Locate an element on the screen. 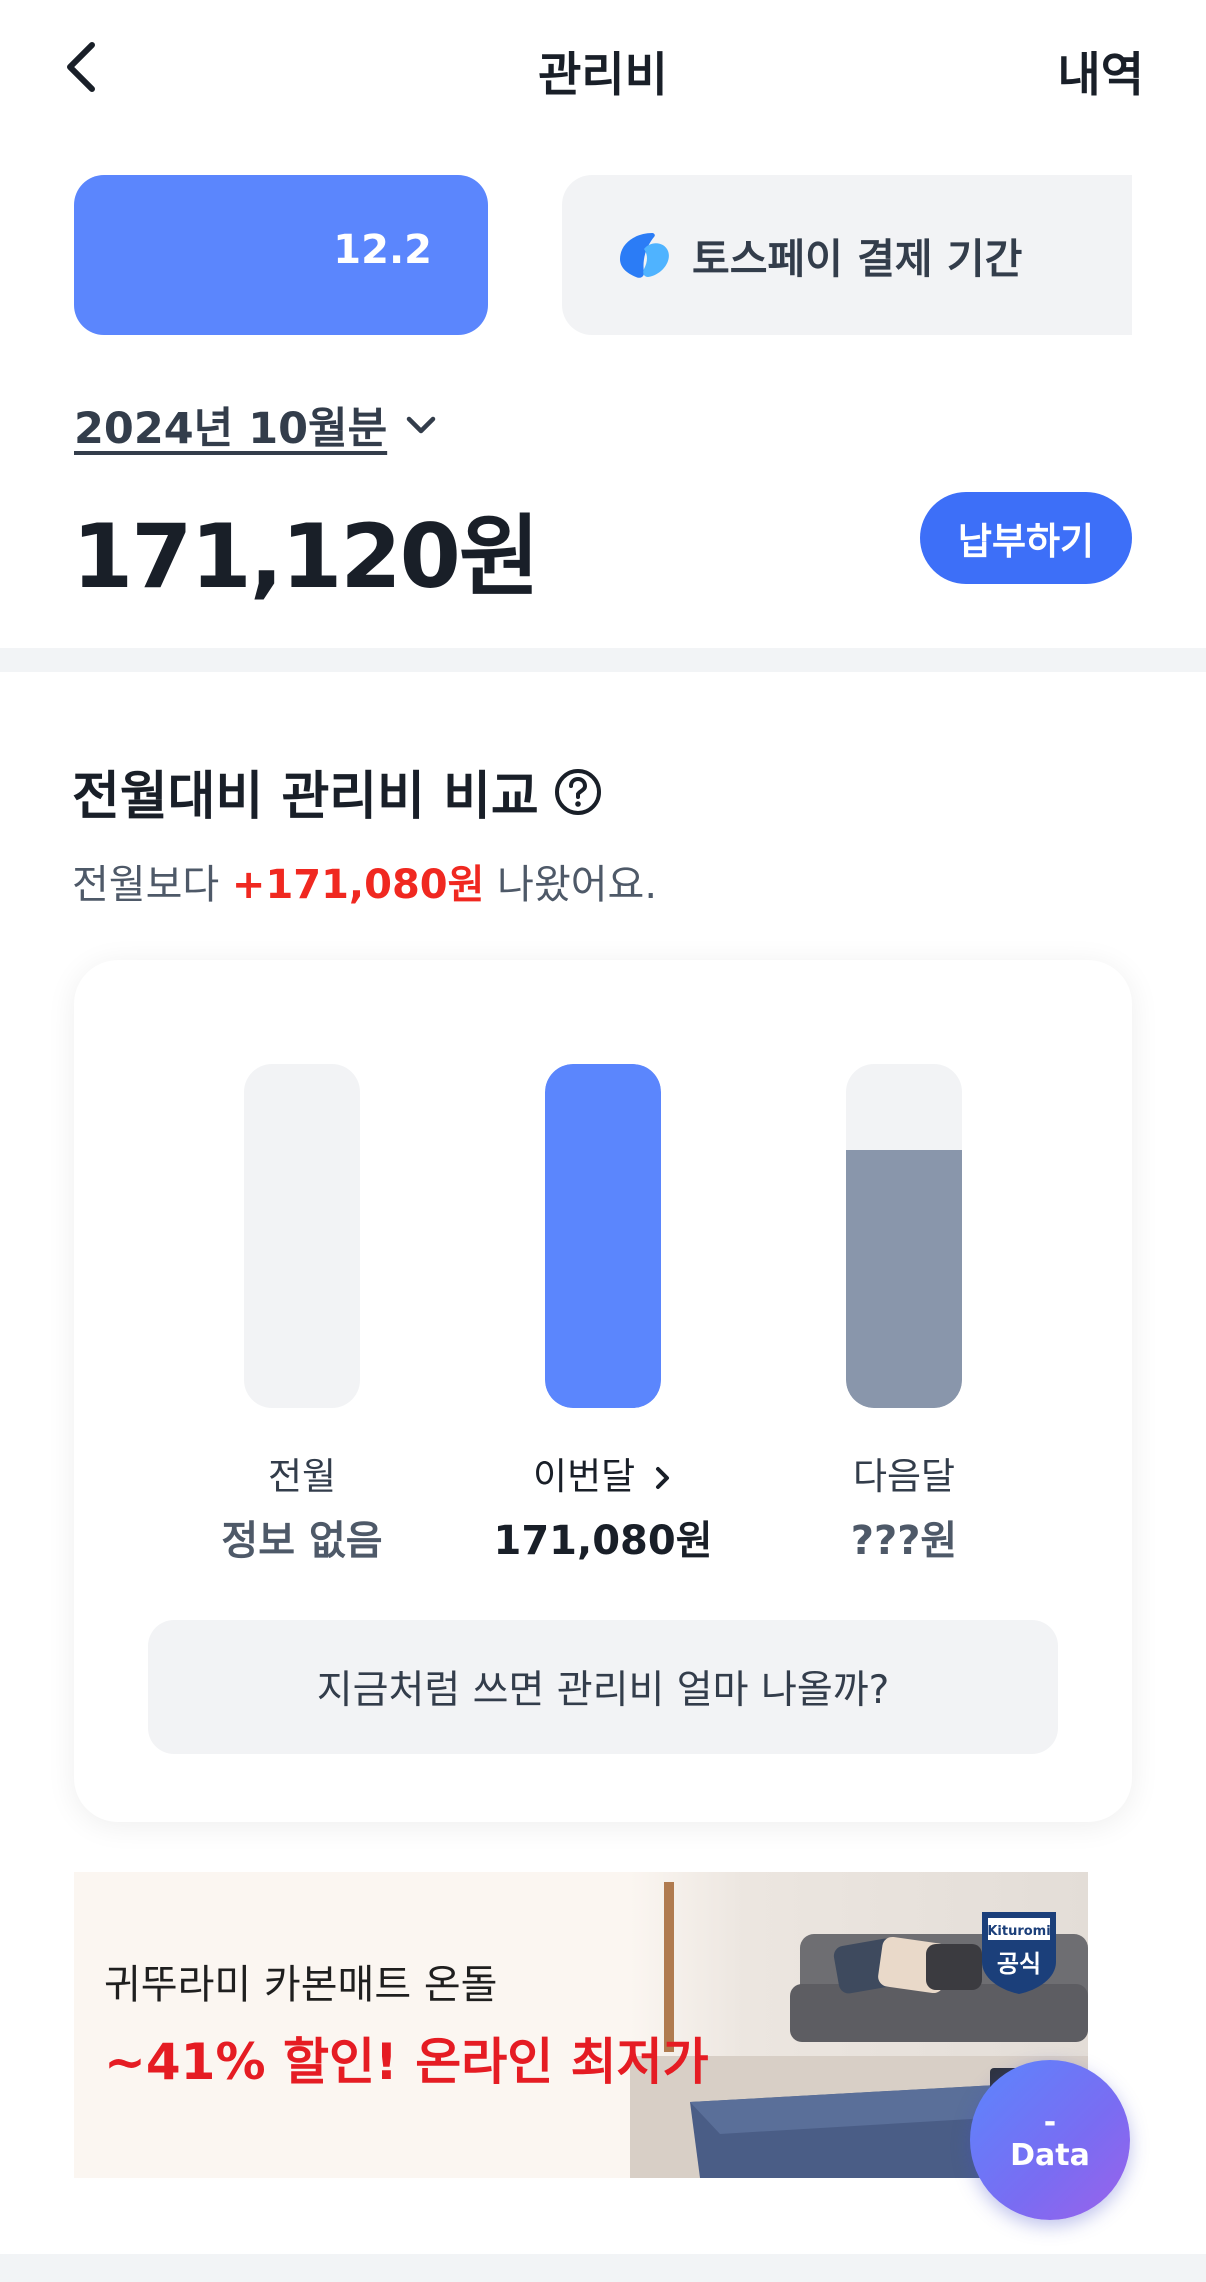 The height and width of the screenshot is (2282, 1206). bar-next-month-track is located at coordinates (904, 1236).